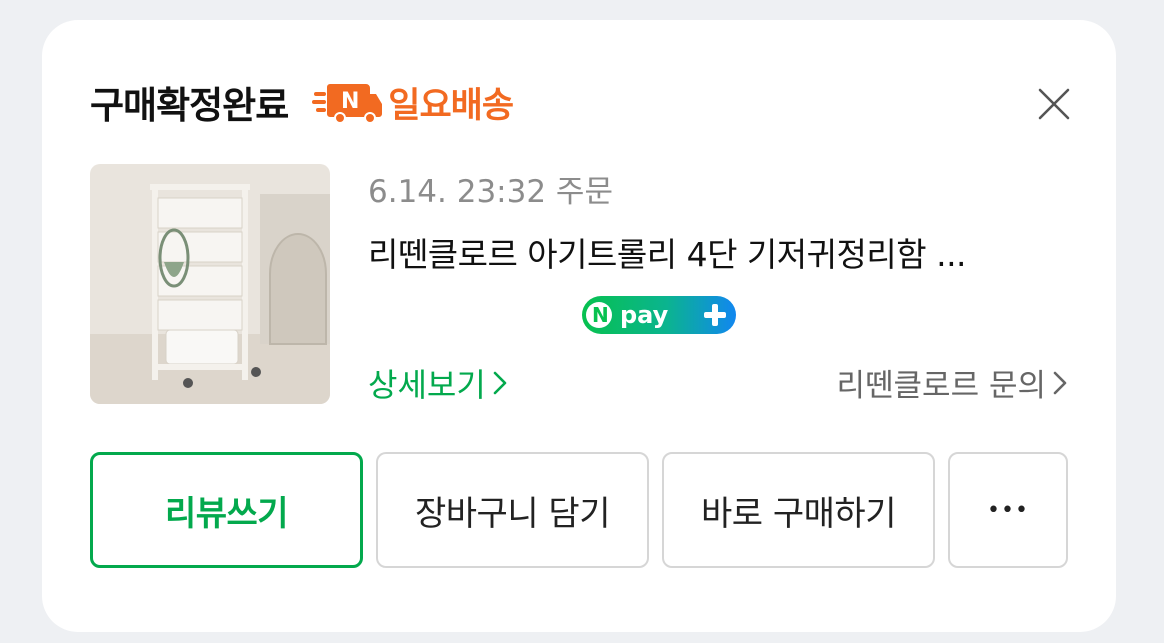 This screenshot has height=643, width=1164. What do you see at coordinates (798, 510) in the screenshot?
I see `buy-now-button: 바로 구매하기` at bounding box center [798, 510].